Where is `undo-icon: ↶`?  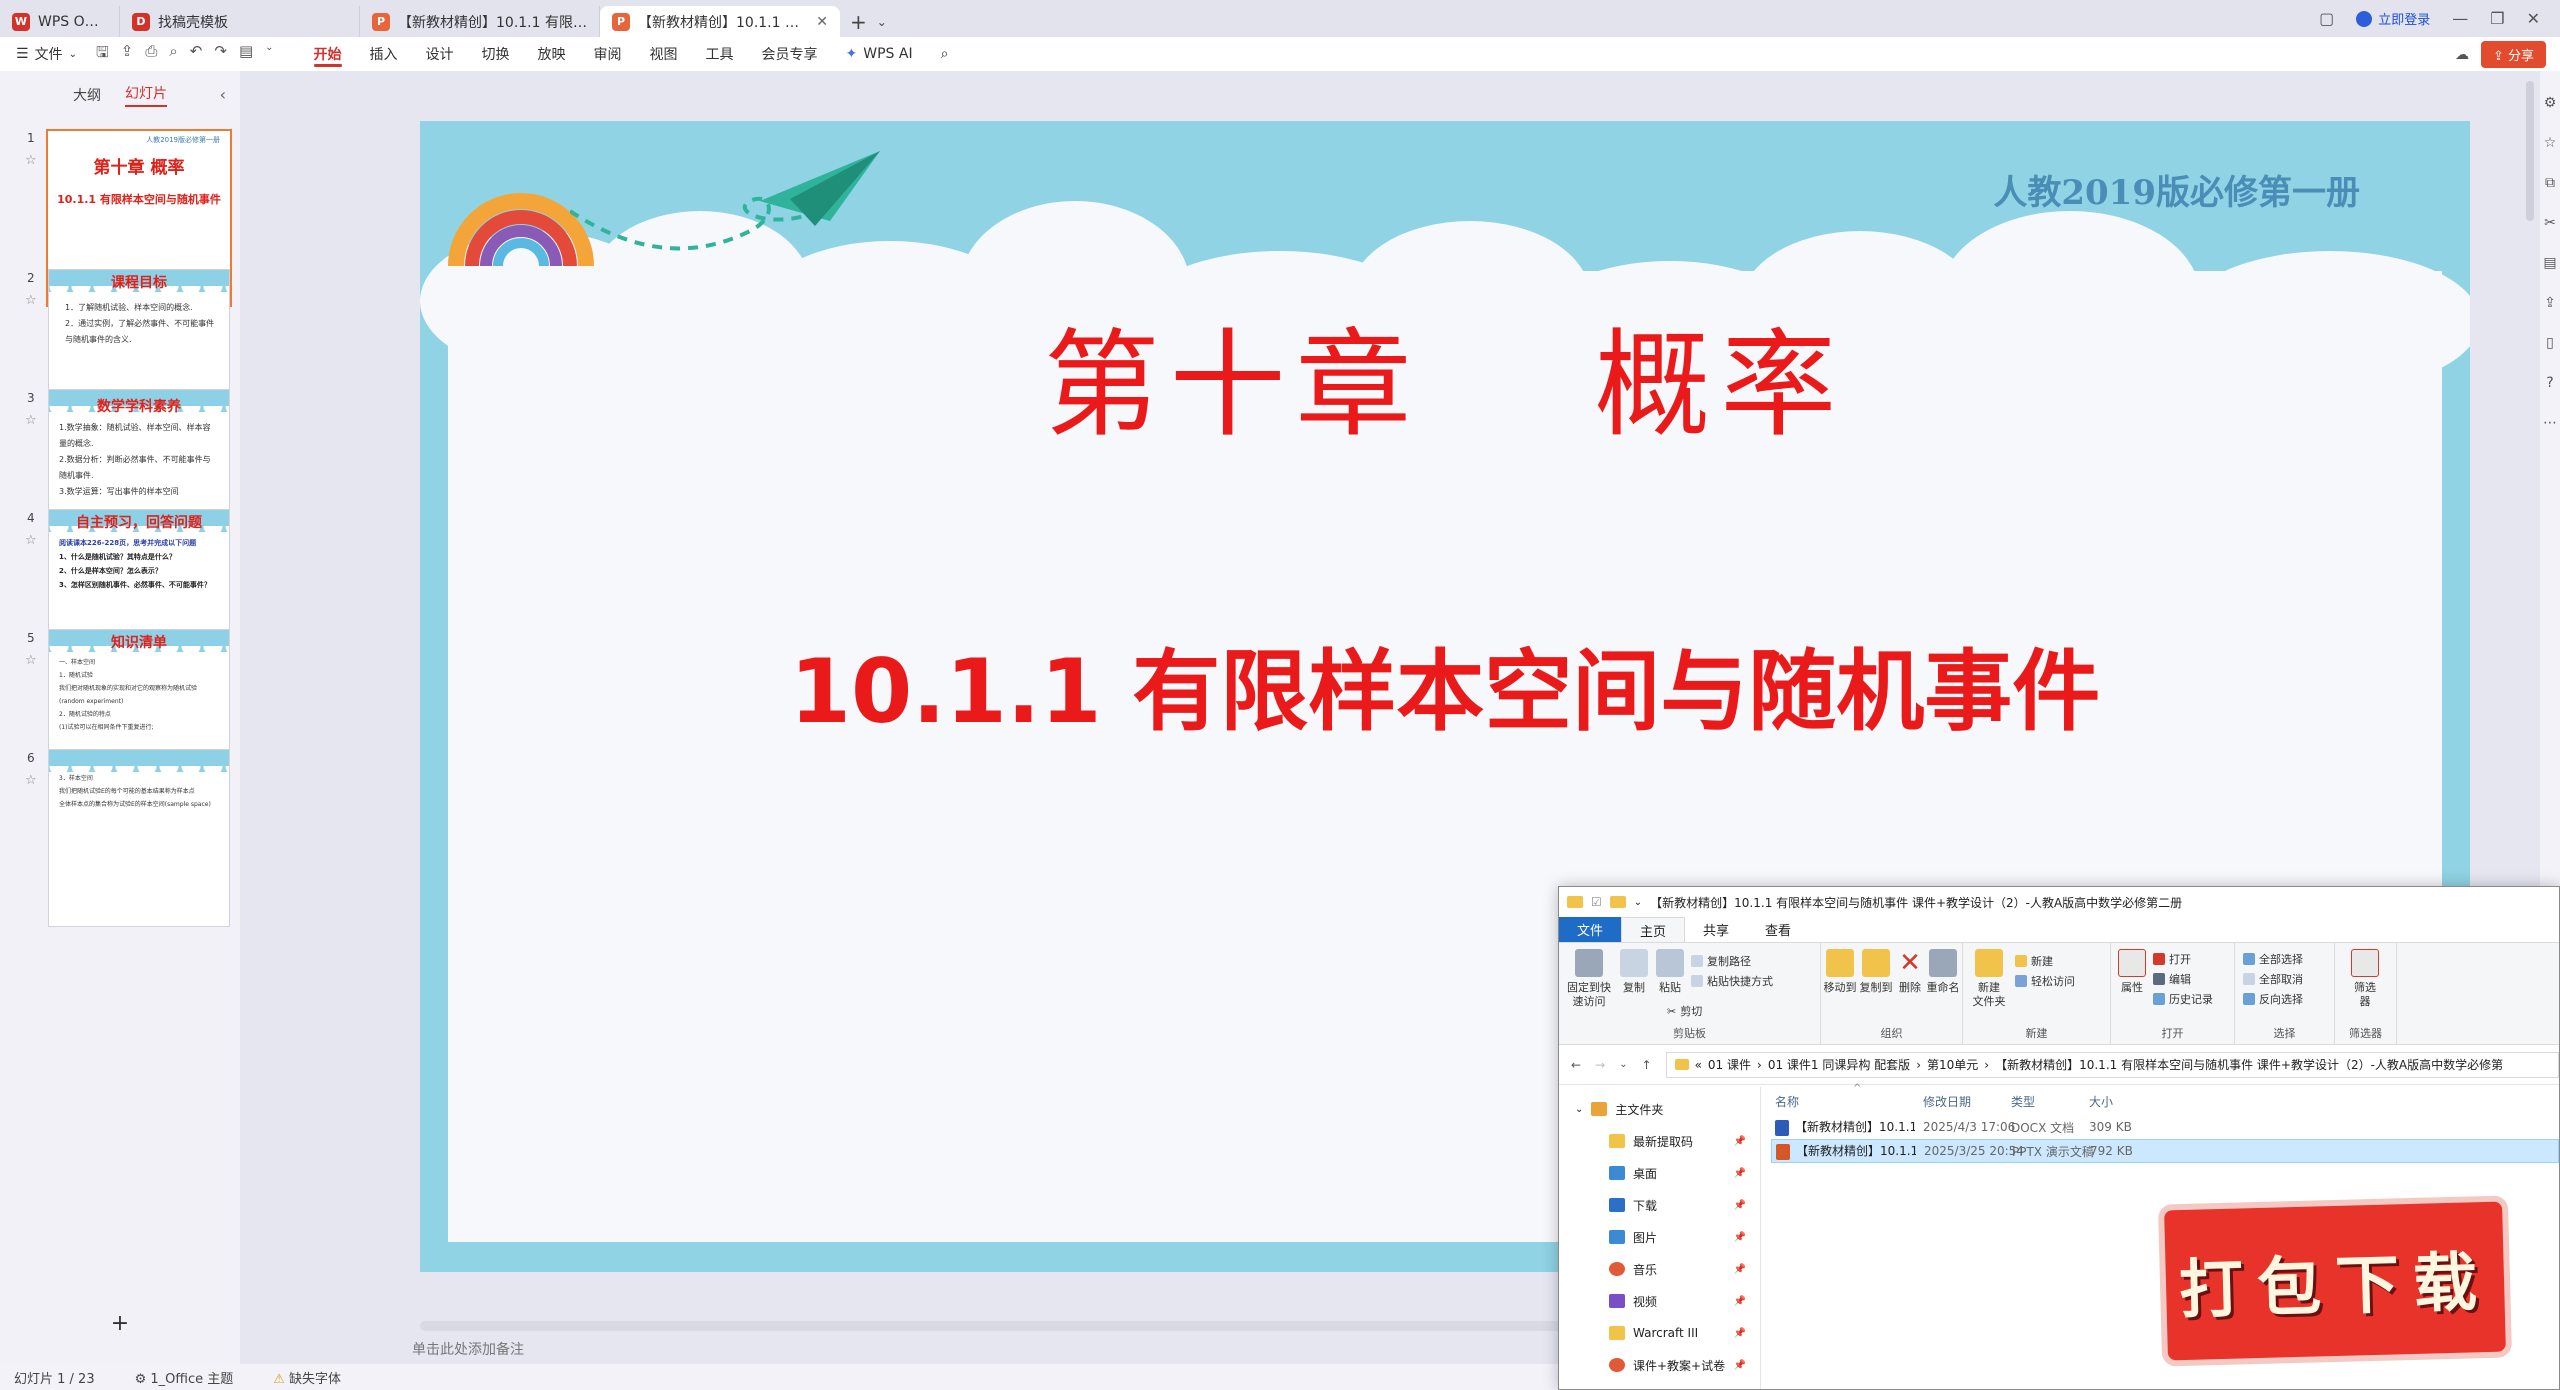
undo-icon: ↶ is located at coordinates (196, 54).